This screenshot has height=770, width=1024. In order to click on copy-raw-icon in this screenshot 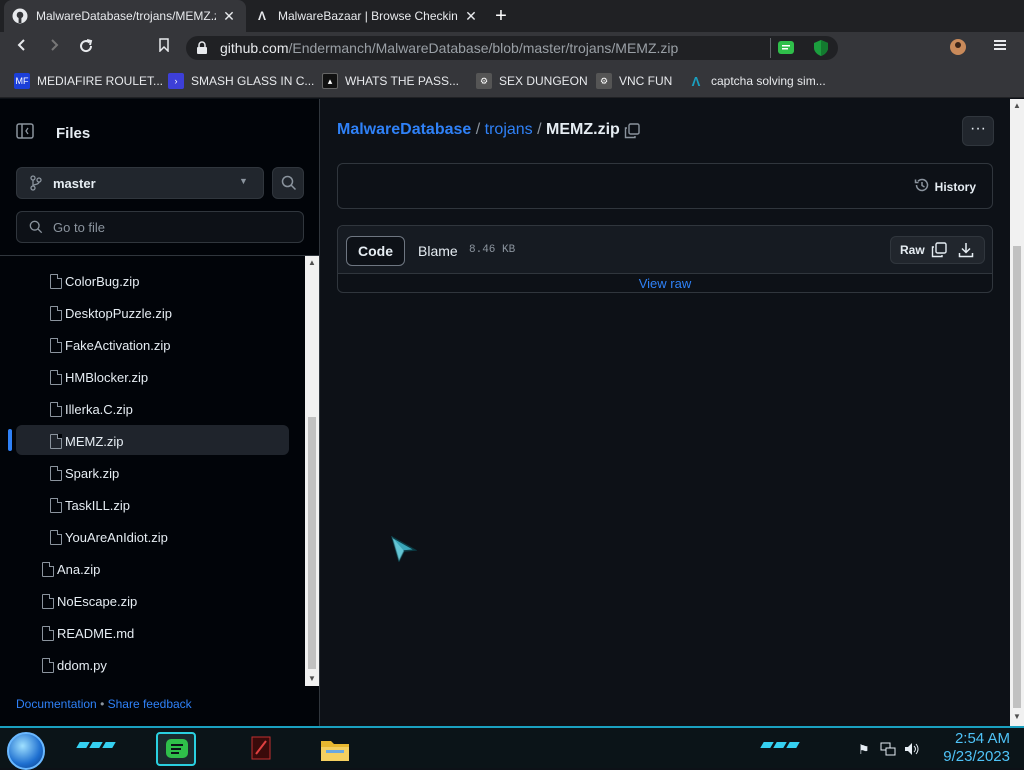, I will do `click(939, 252)`.